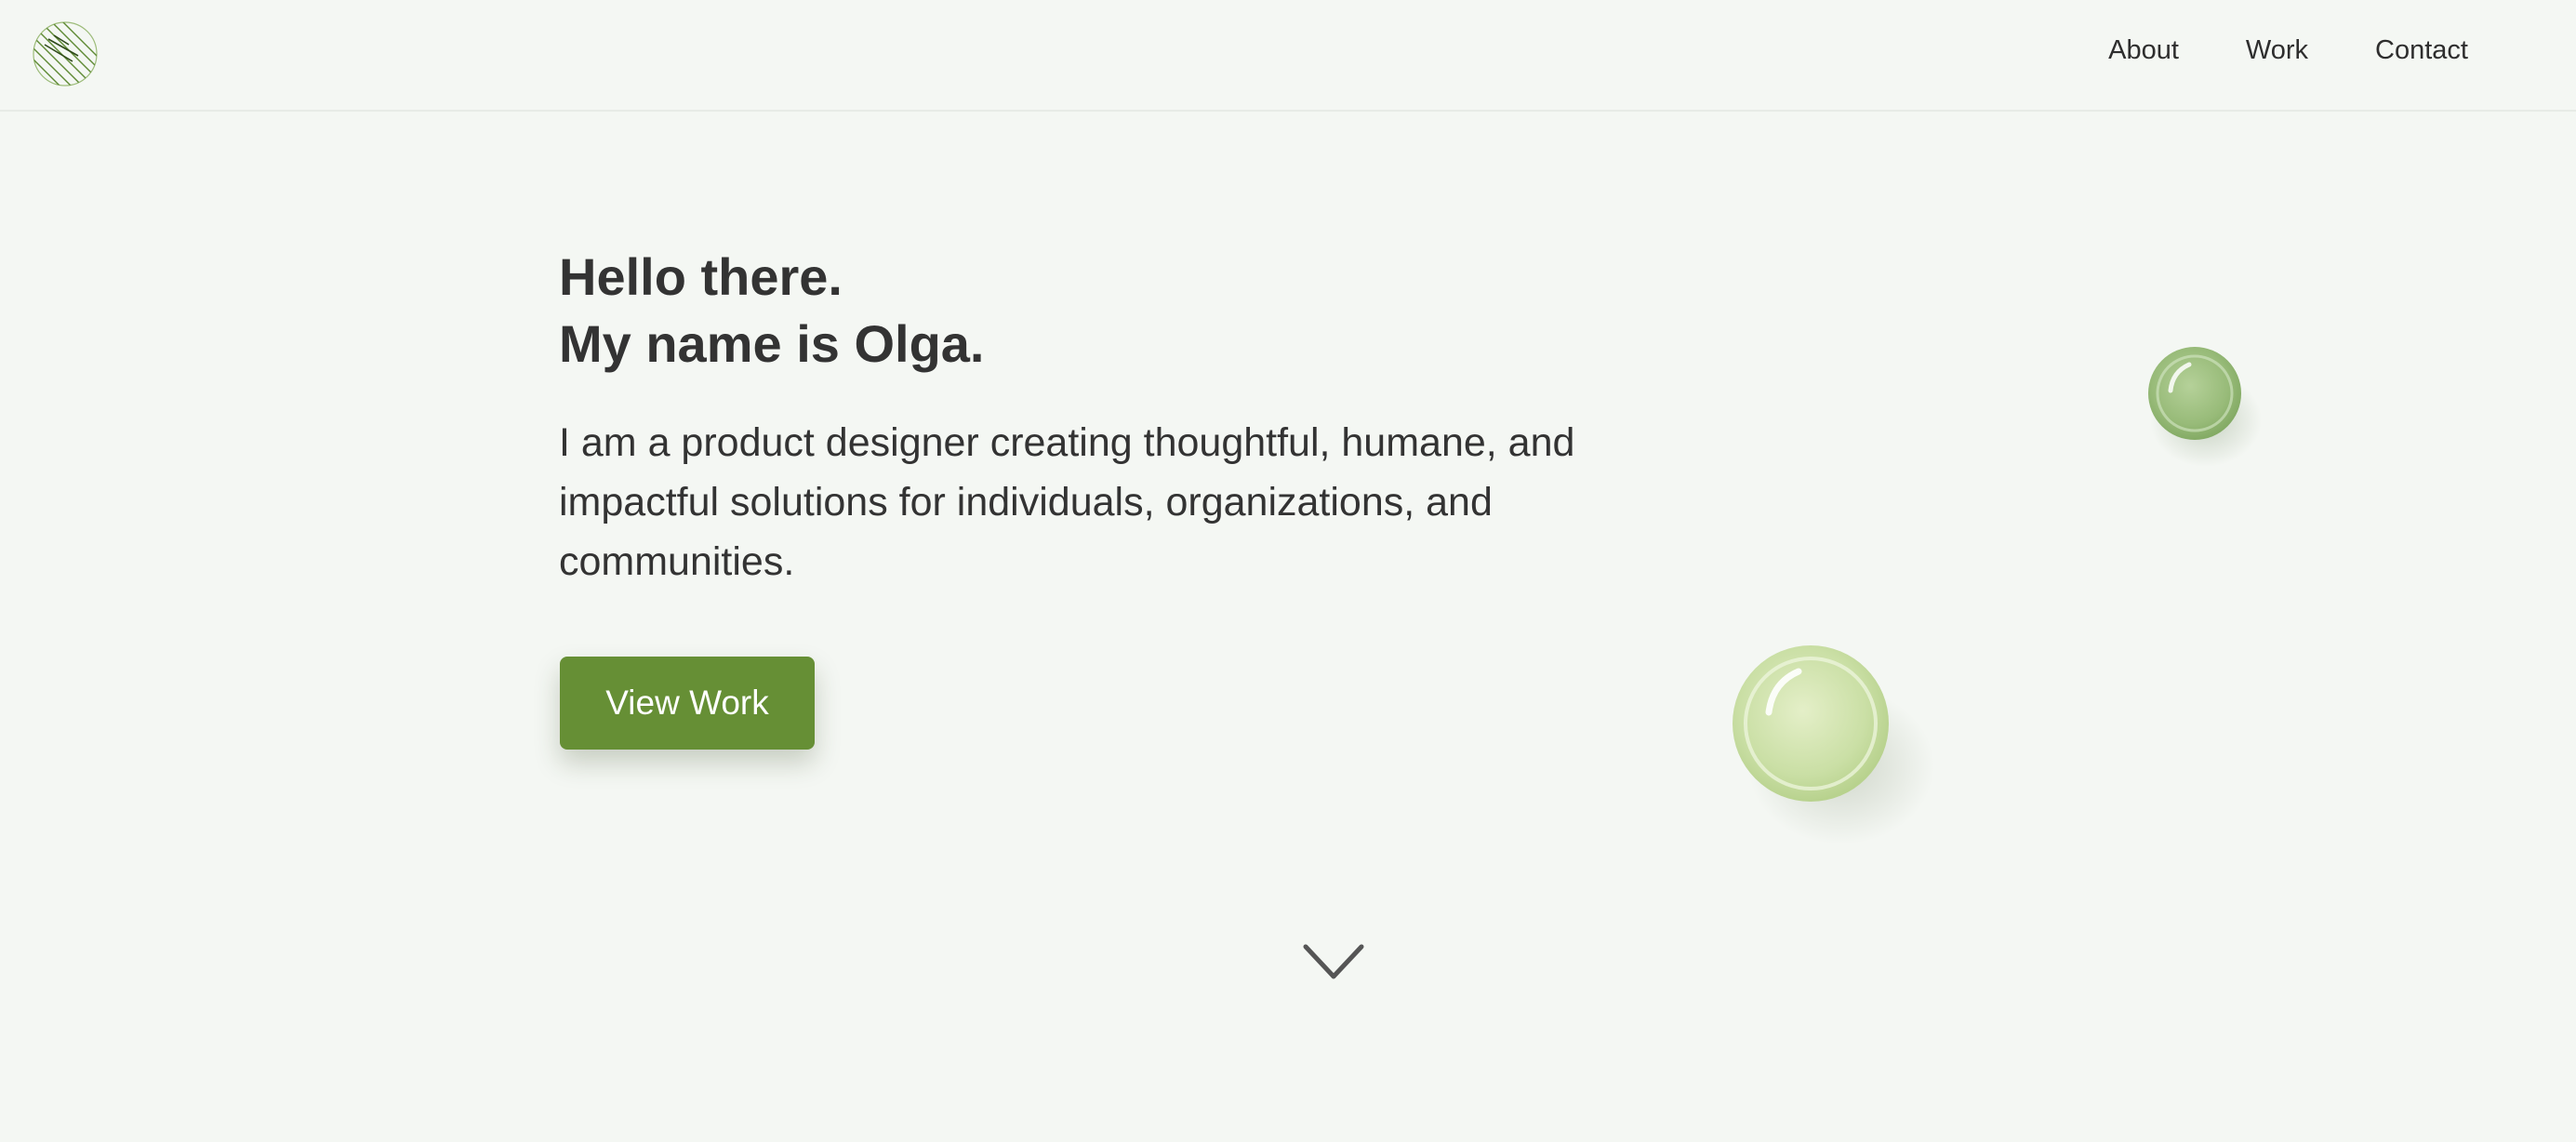 Image resolution: width=2576 pixels, height=1142 pixels. What do you see at coordinates (687, 703) in the screenshot?
I see `view-work-button: View Work` at bounding box center [687, 703].